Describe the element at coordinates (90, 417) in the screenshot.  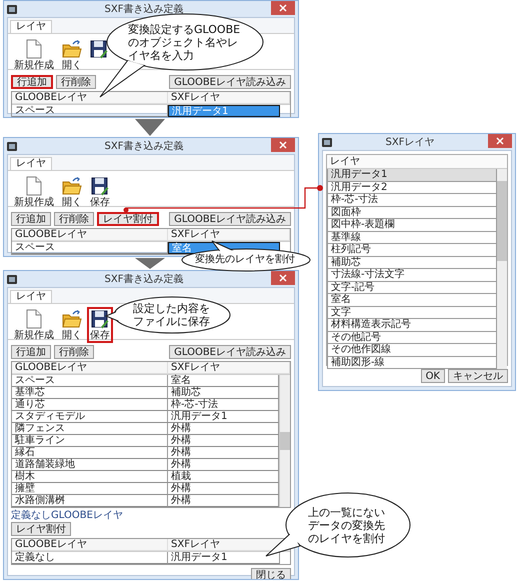
I see `table-cell: スタディモデル` at that location.